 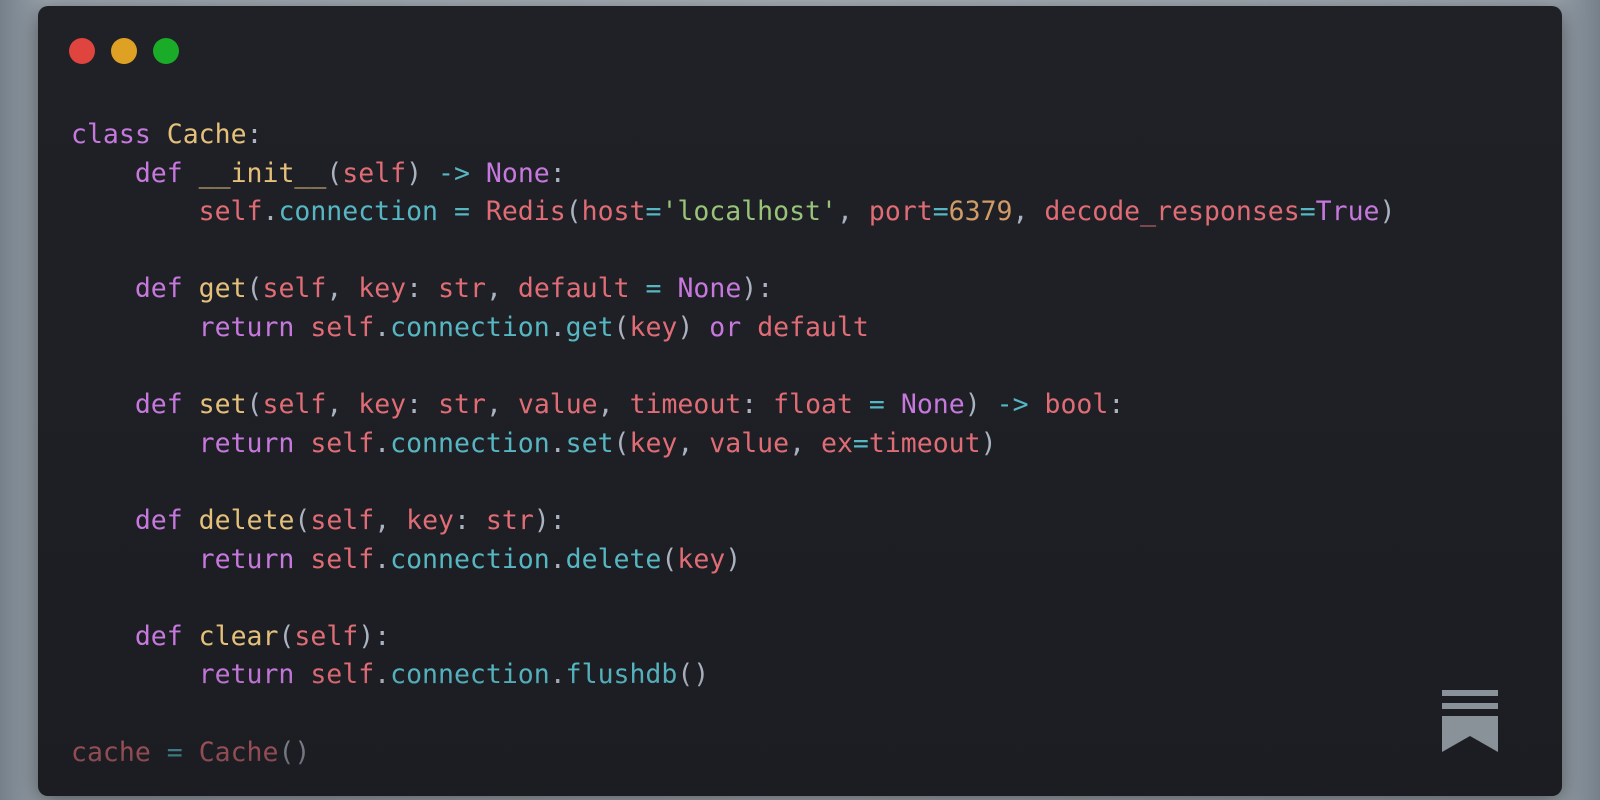 I want to click on window-controls, so click(x=124, y=51).